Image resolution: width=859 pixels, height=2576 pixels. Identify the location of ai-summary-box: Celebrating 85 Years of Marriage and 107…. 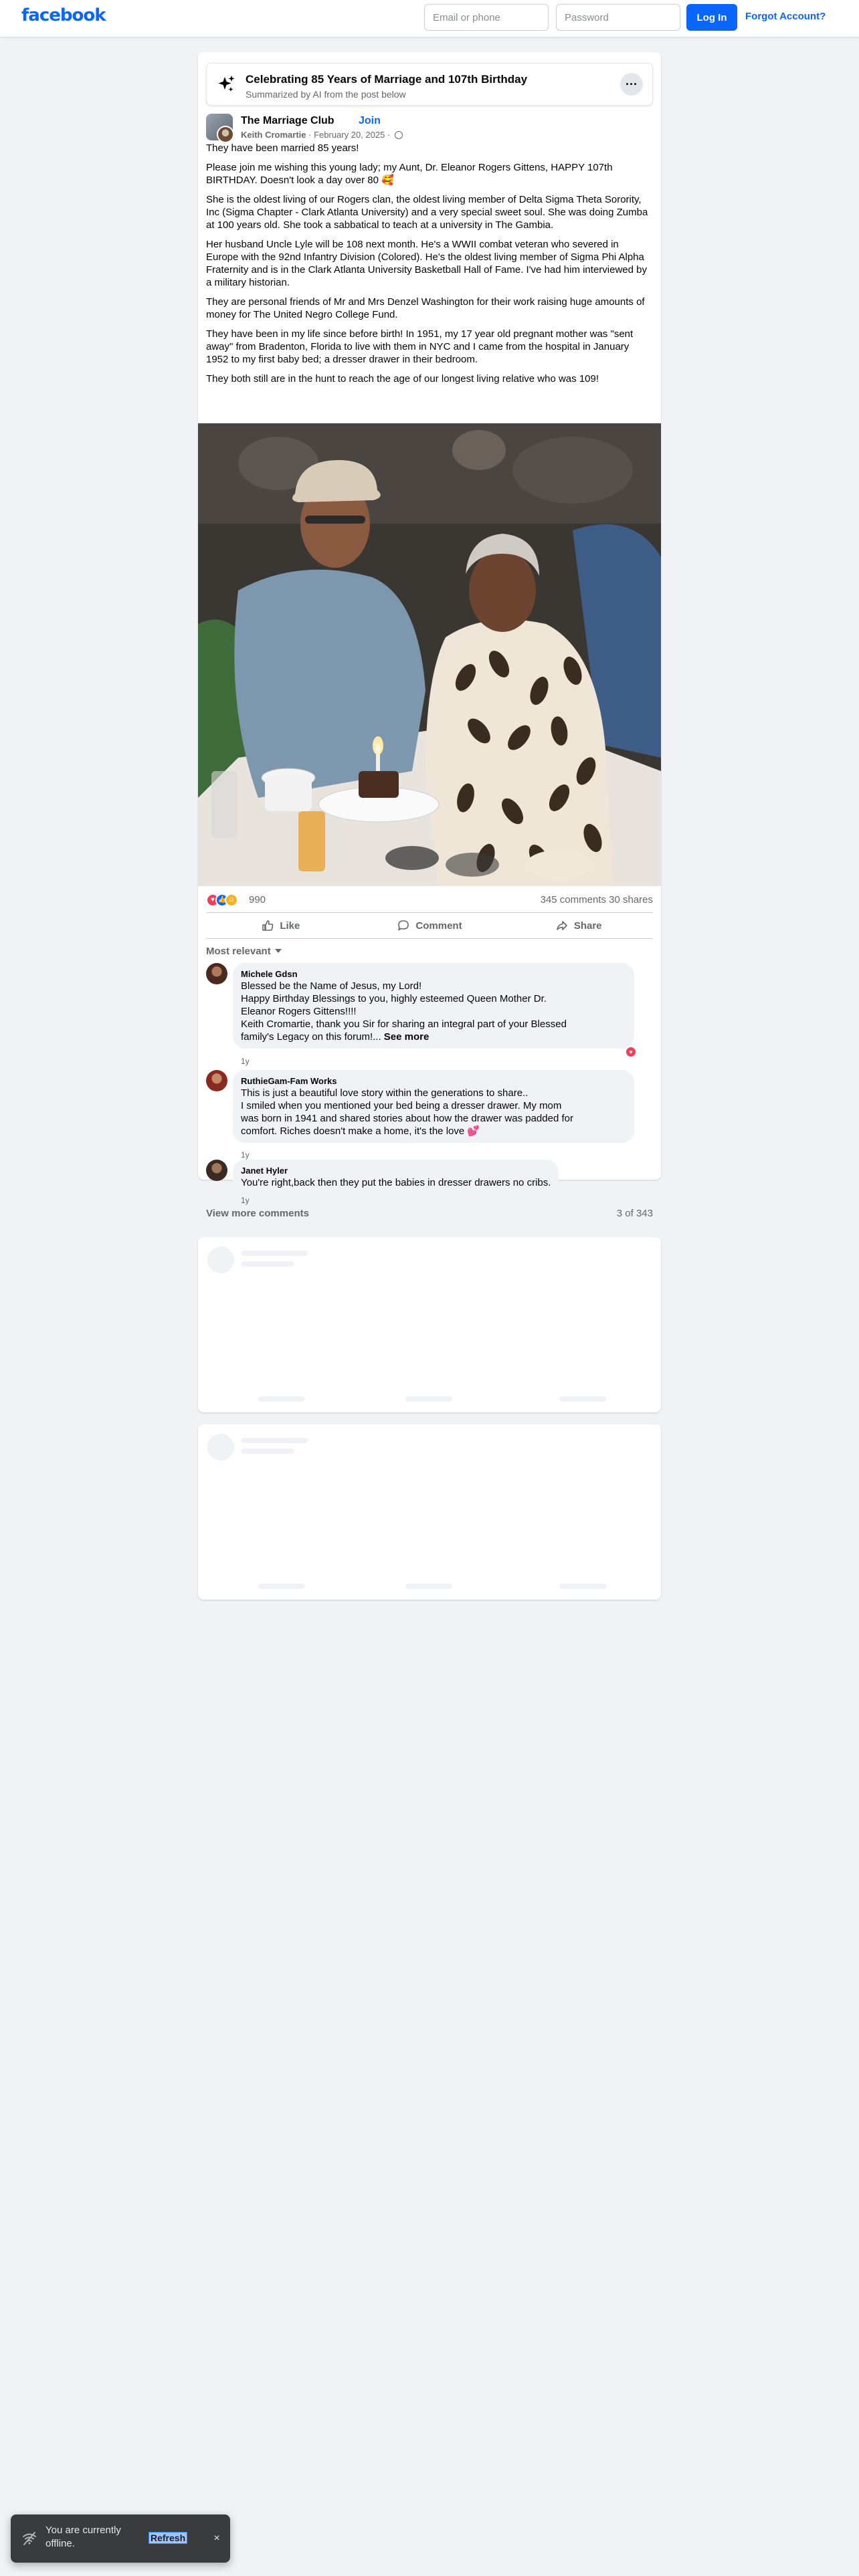
(429, 84).